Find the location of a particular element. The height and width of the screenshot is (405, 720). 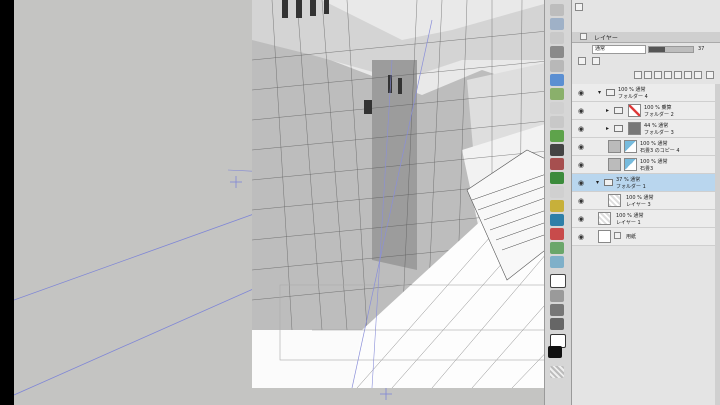

pen-tool-icon is located at coordinates (557, 52).